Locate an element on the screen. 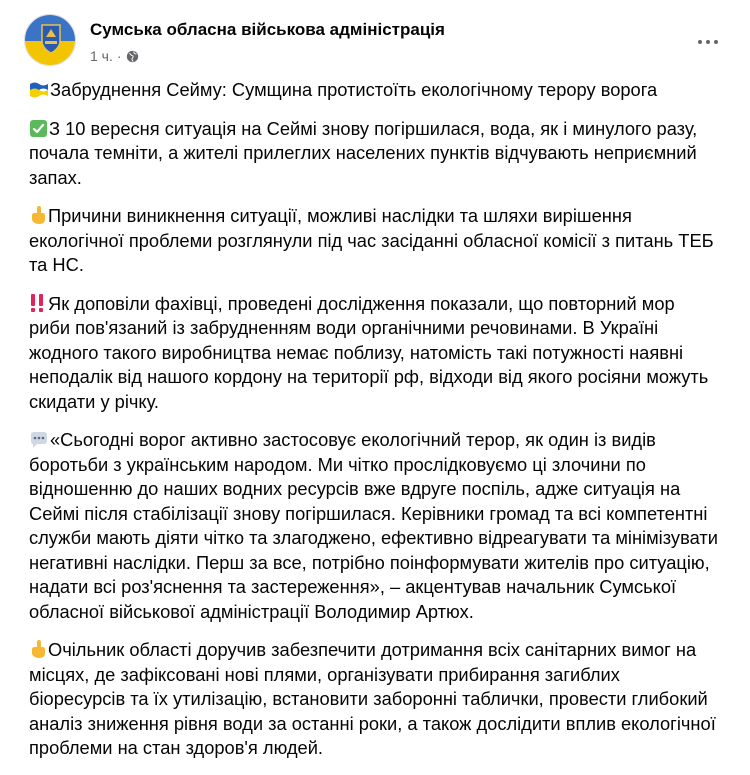 The height and width of the screenshot is (775, 750). post-time-link: 1 ч. is located at coordinates (101, 56).